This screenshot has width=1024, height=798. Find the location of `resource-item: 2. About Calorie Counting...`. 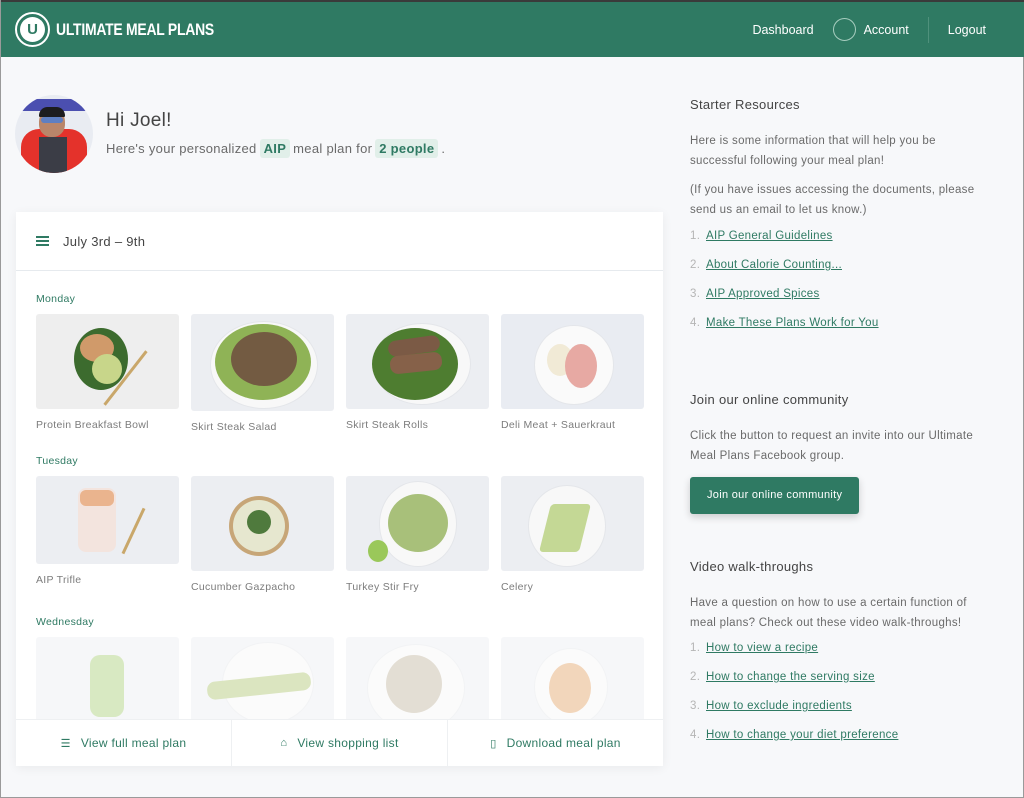

resource-item: 2. About Calorie Counting... is located at coordinates (842, 273).